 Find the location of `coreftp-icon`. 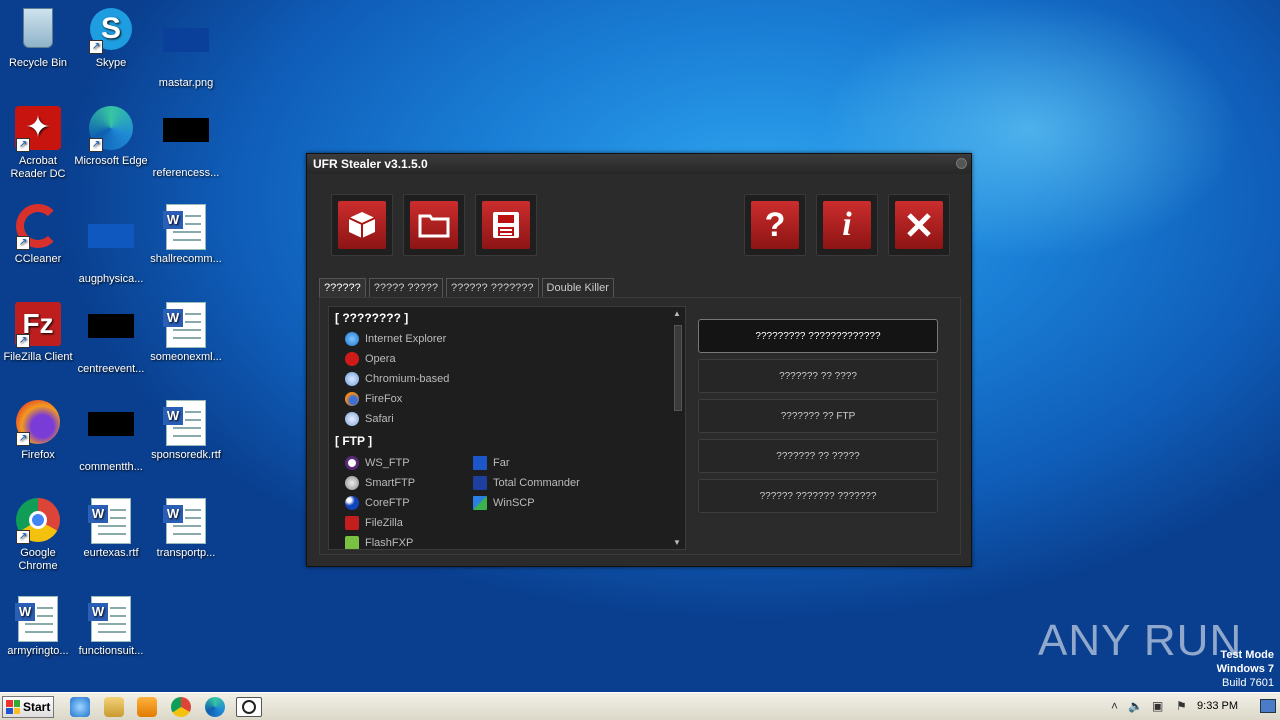

coreftp-icon is located at coordinates (352, 503).